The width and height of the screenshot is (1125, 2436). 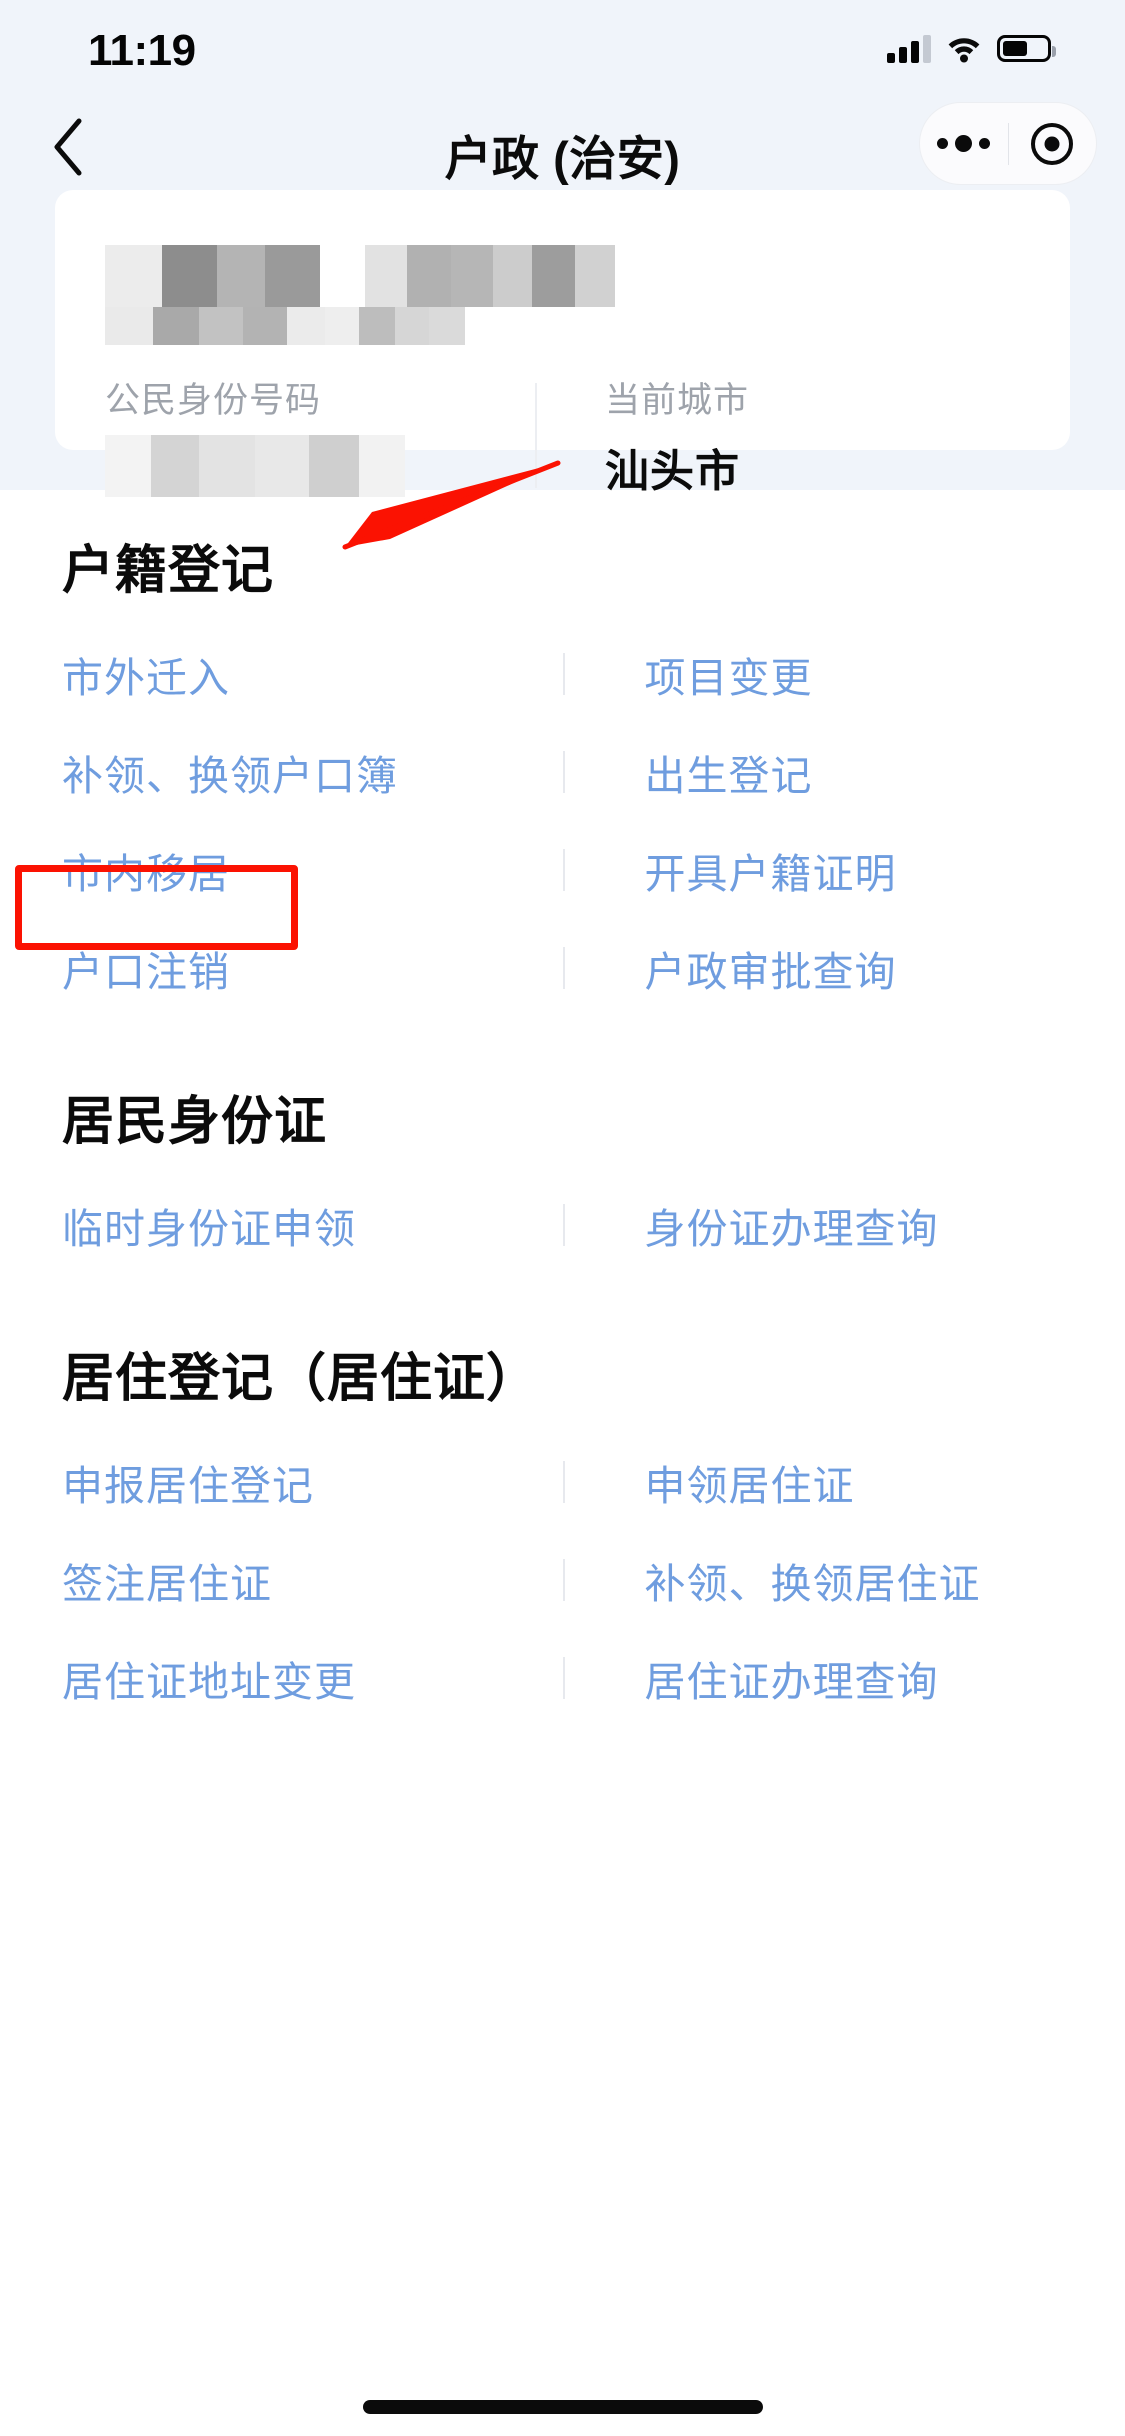 I want to click on menu-item-kaijuhujizhengming: 开具户籍证明, so click(x=813, y=870).